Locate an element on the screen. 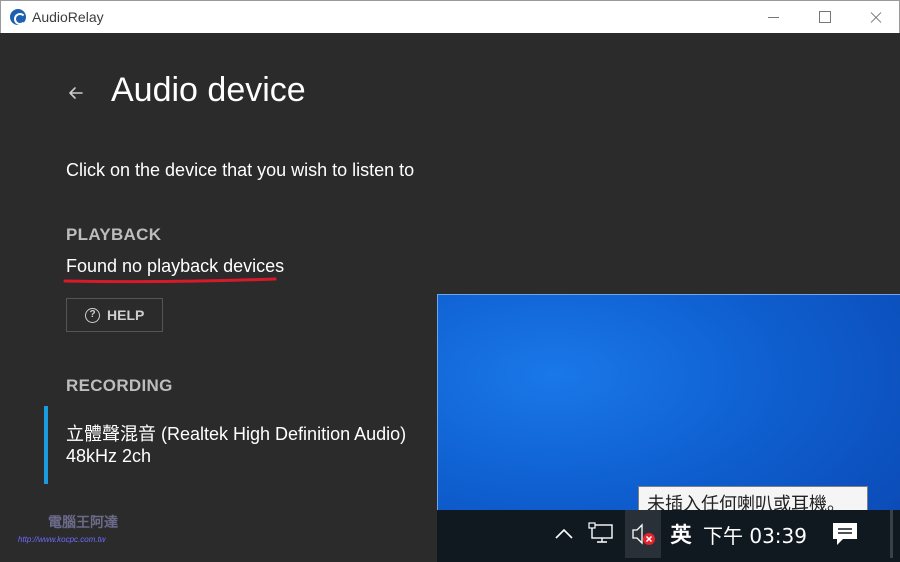 The height and width of the screenshot is (562, 900). app-logo-icon is located at coordinates (18, 17).